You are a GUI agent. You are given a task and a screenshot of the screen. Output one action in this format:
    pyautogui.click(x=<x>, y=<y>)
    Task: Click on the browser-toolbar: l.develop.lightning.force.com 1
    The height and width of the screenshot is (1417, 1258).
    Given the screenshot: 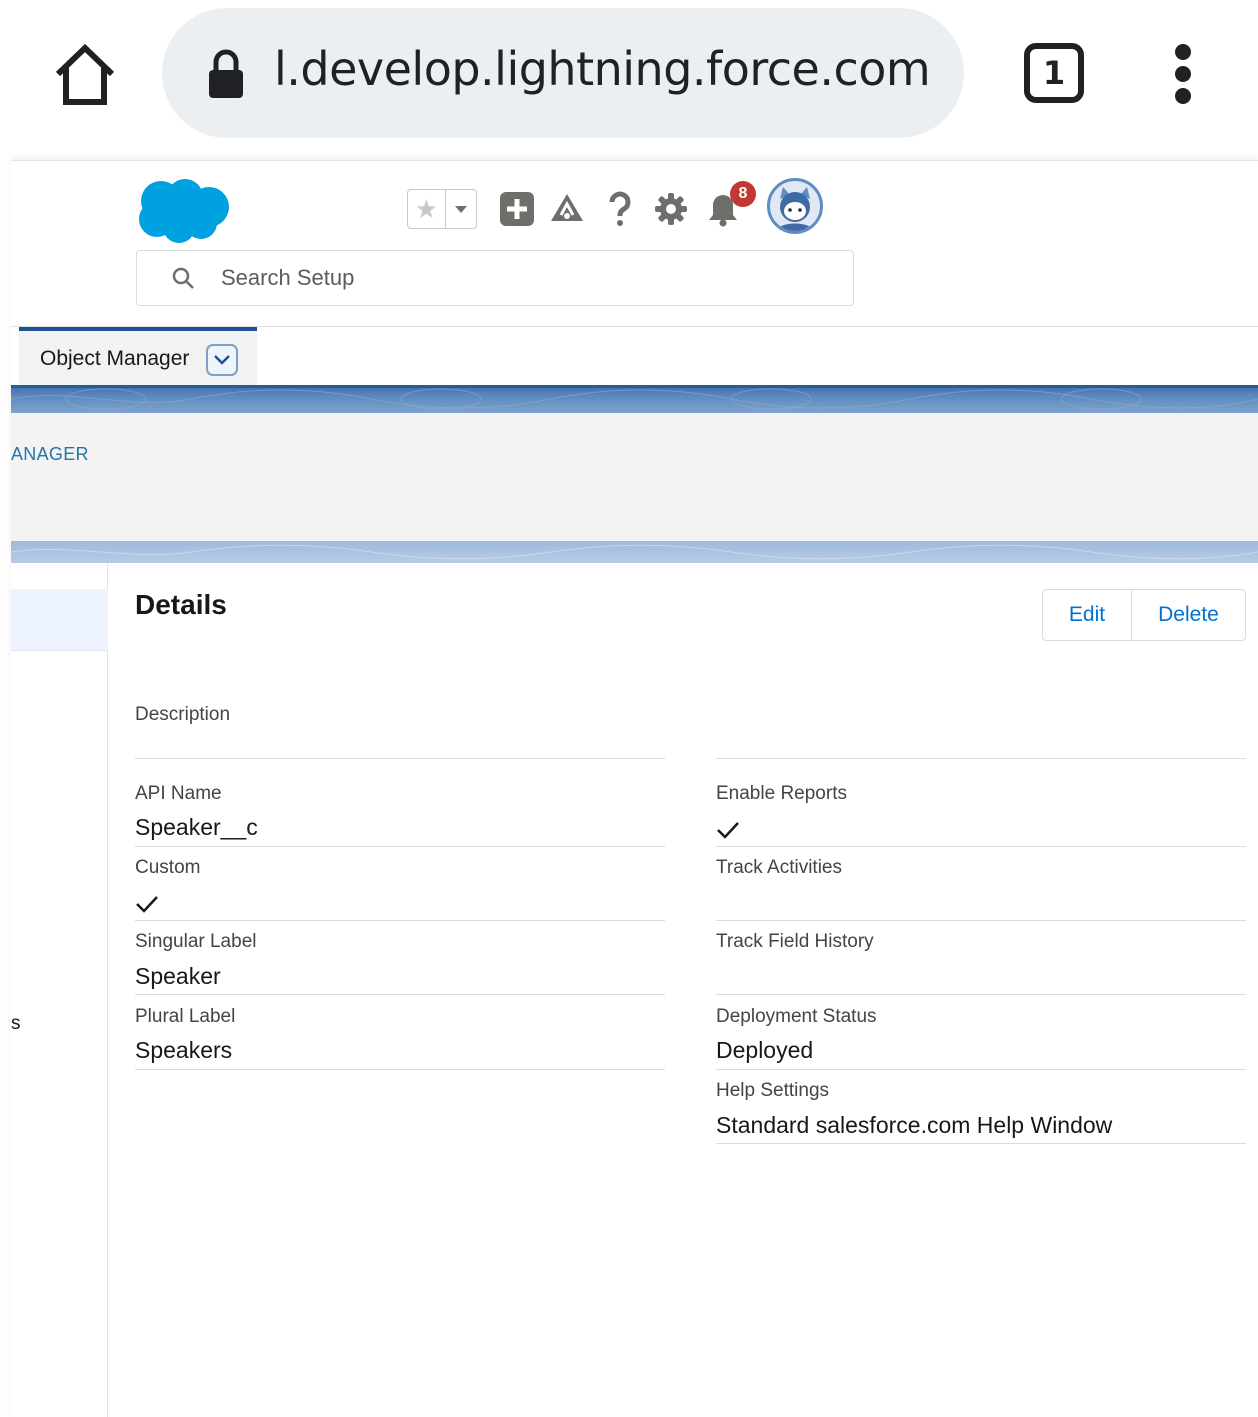 What is the action you would take?
    pyautogui.click(x=629, y=80)
    